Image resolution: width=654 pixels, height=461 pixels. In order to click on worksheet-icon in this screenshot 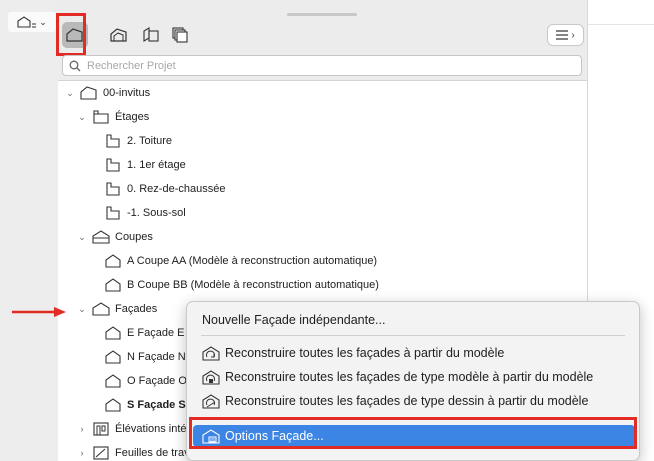, I will do `click(101, 453)`.